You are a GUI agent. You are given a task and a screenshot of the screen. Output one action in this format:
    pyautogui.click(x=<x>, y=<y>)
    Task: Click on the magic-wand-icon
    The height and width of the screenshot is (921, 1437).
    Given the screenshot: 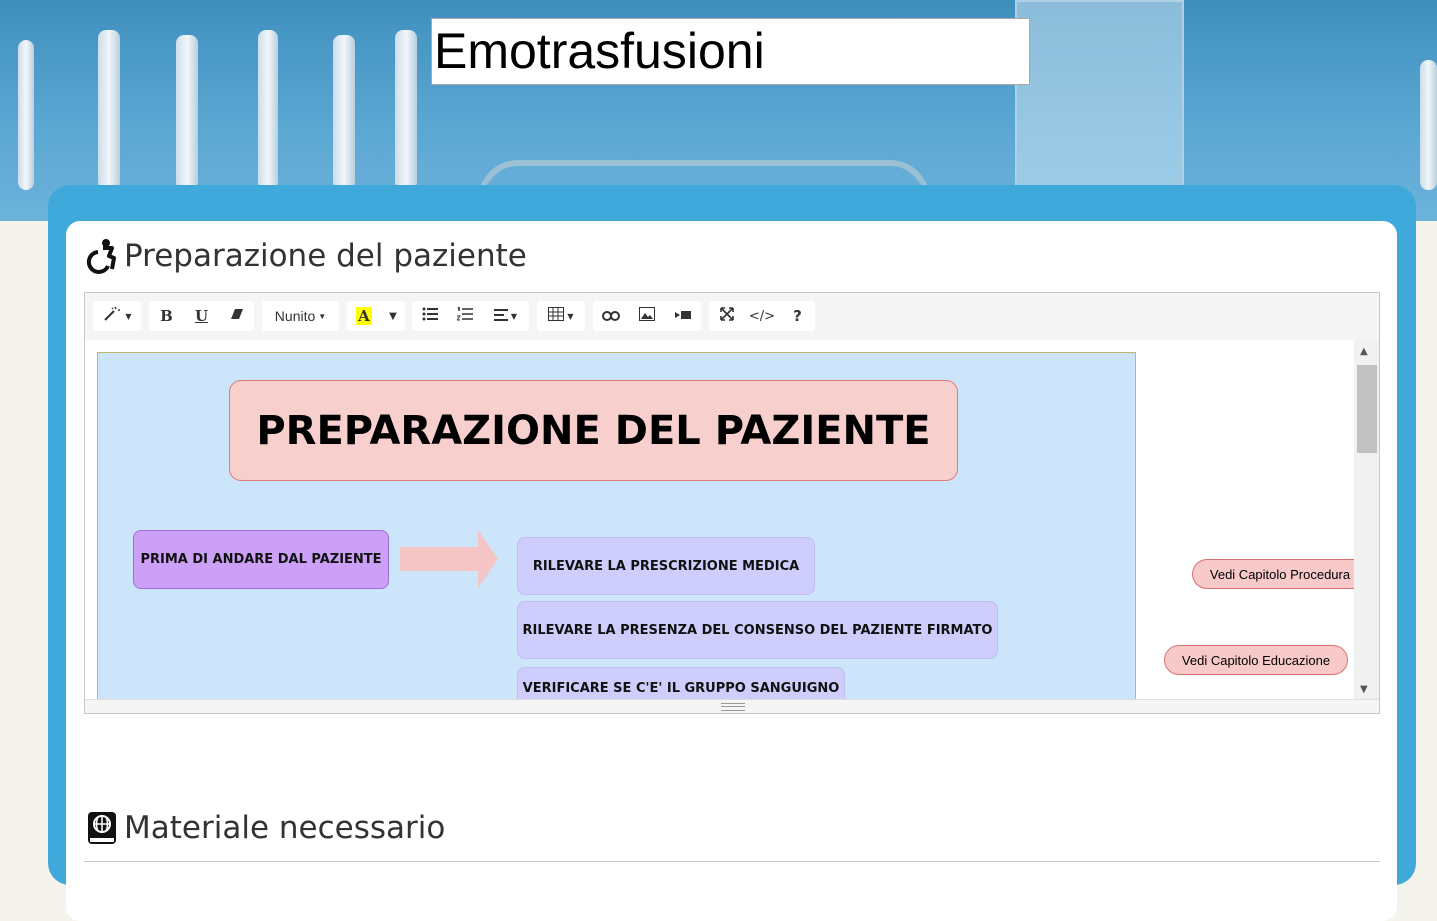 What is the action you would take?
    pyautogui.click(x=112, y=316)
    